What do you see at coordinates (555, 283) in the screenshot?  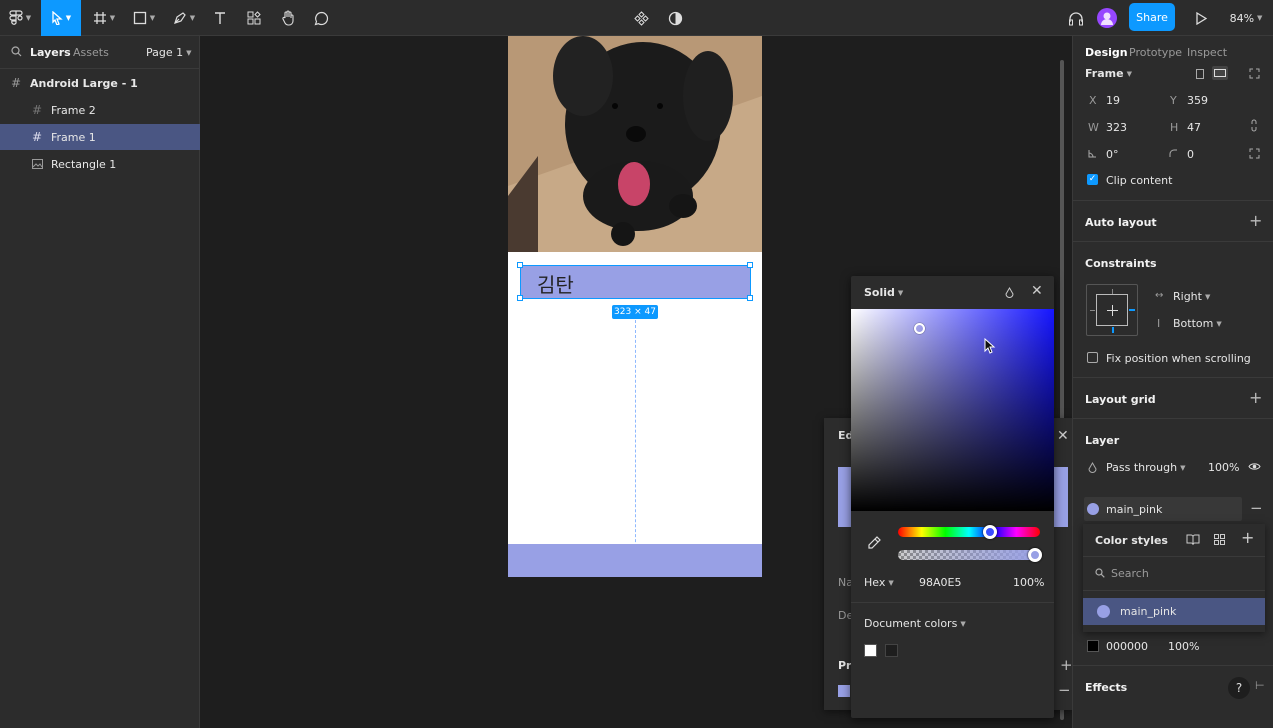 I see `frame-text: 김탄` at bounding box center [555, 283].